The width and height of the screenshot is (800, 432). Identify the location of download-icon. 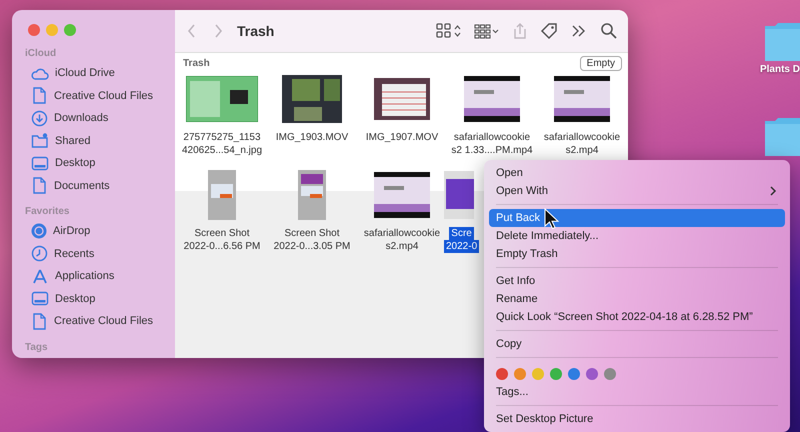
(39, 118).